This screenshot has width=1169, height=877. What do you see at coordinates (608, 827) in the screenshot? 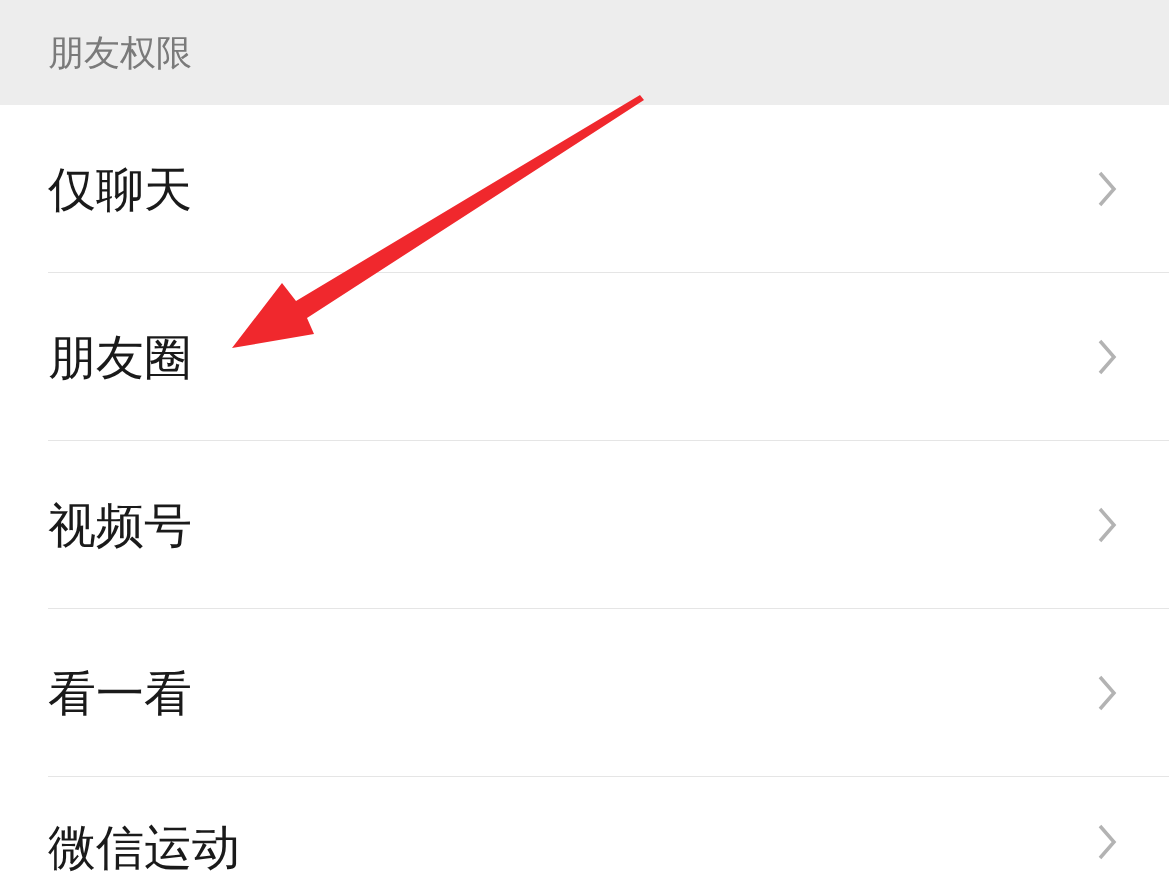
I see `settings-item: 微信运动` at bounding box center [608, 827].